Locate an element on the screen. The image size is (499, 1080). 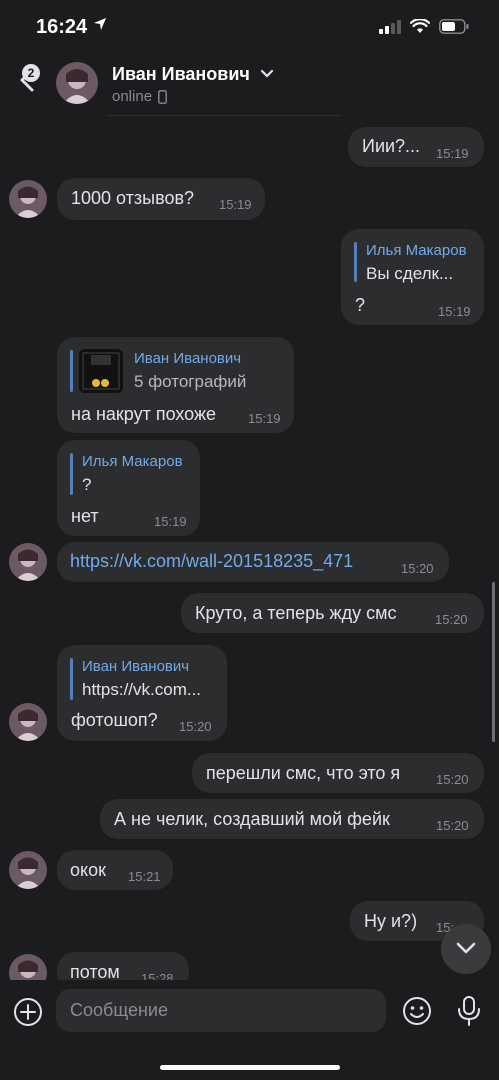
scroll-down-button is located at coordinates (466, 949).